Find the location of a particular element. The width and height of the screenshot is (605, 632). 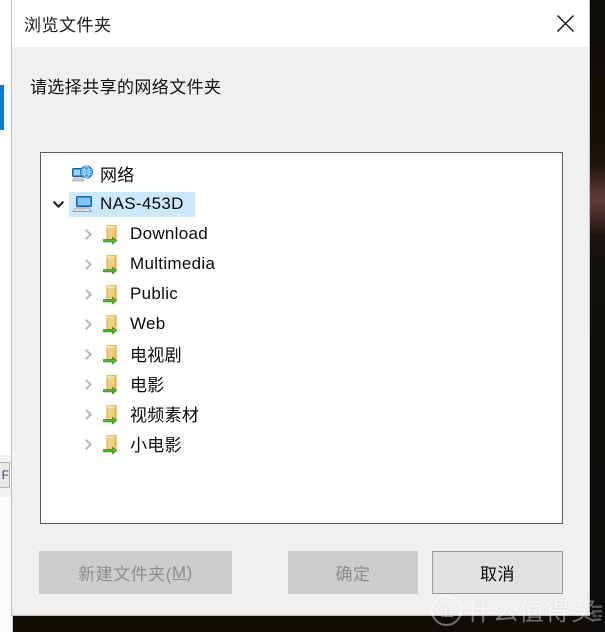

computer-glyph is located at coordinates (81, 204).